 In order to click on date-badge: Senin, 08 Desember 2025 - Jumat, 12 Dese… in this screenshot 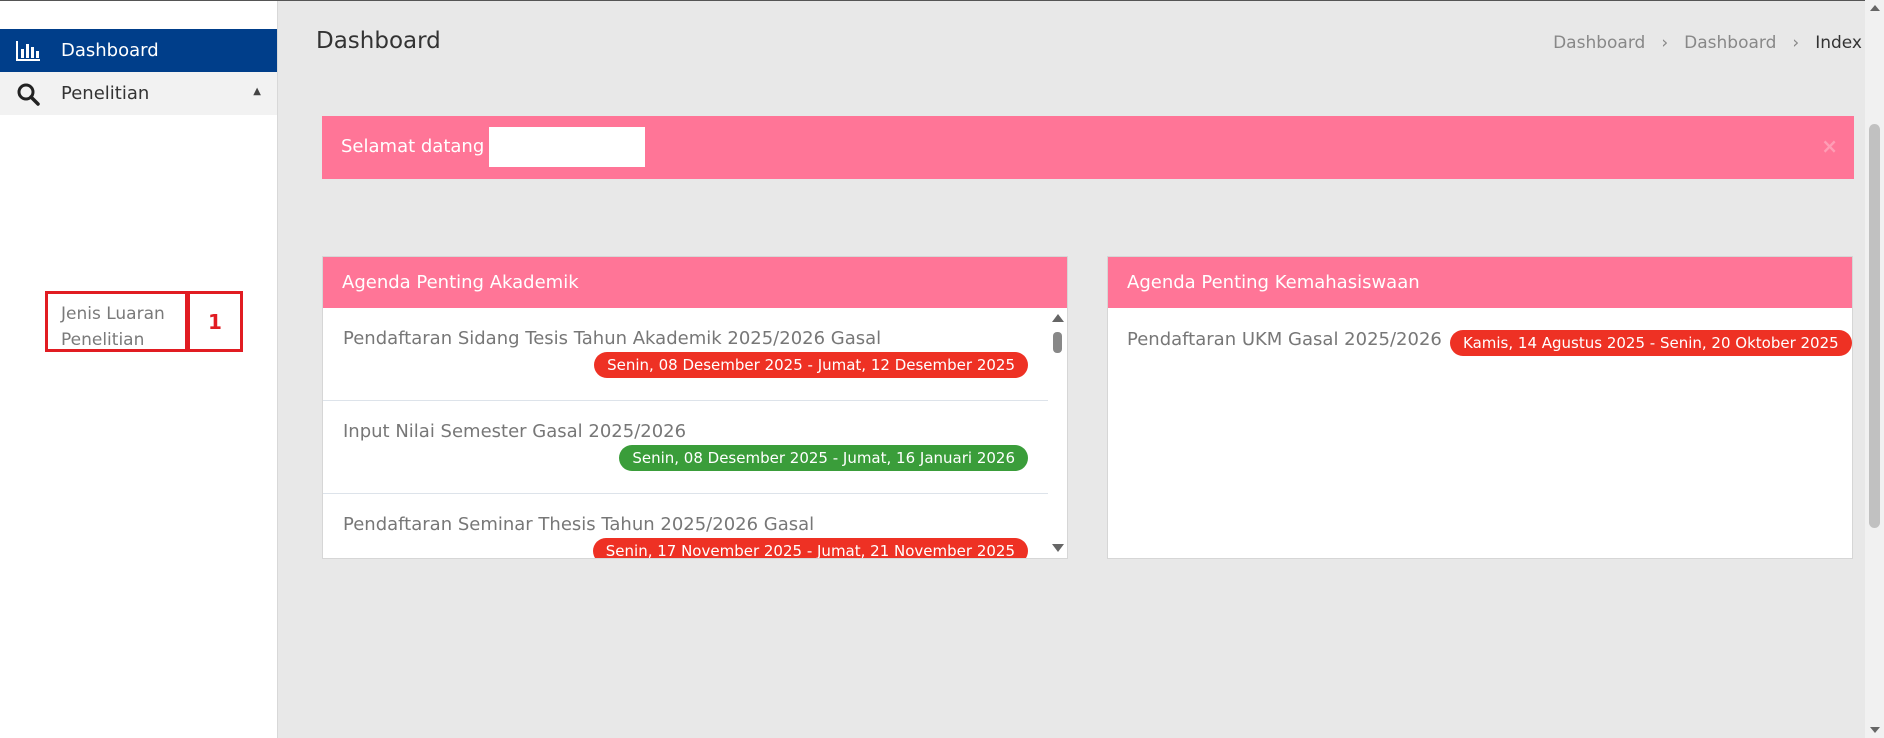, I will do `click(811, 365)`.